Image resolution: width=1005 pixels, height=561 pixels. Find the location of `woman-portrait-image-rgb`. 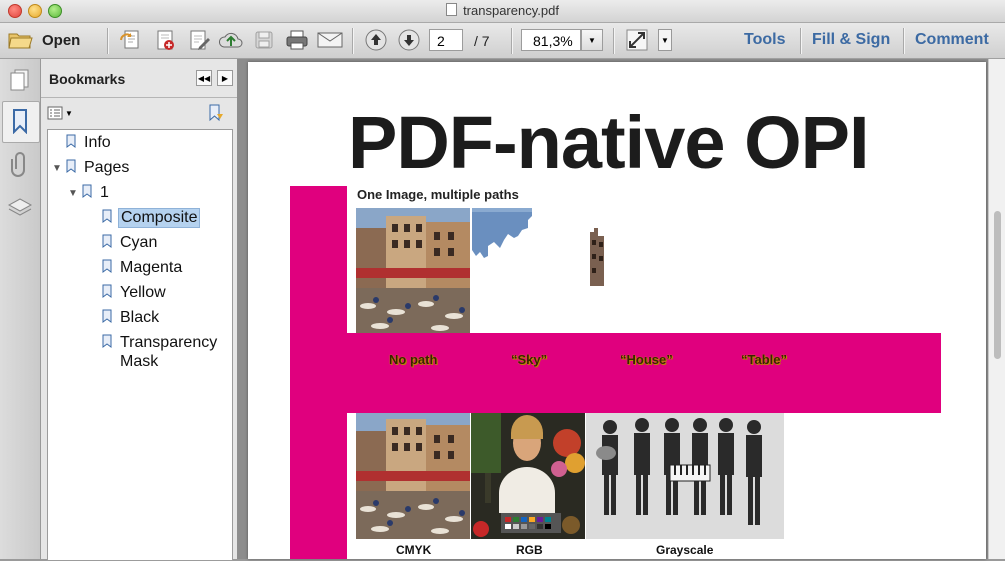

woman-portrait-image-rgb is located at coordinates (528, 476).